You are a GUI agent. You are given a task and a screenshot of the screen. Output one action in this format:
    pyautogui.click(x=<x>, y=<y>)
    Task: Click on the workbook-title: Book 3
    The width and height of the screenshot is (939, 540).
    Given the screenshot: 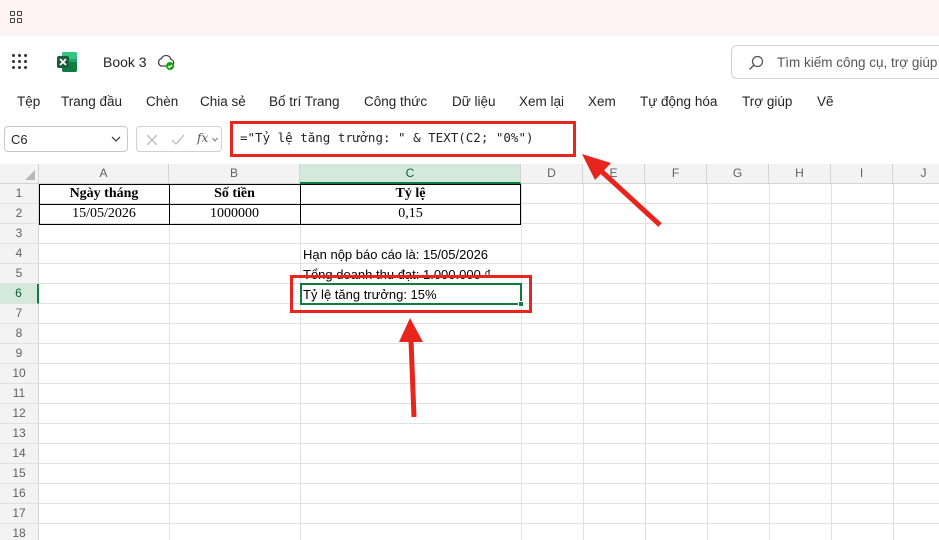 What is the action you would take?
    pyautogui.click(x=125, y=62)
    